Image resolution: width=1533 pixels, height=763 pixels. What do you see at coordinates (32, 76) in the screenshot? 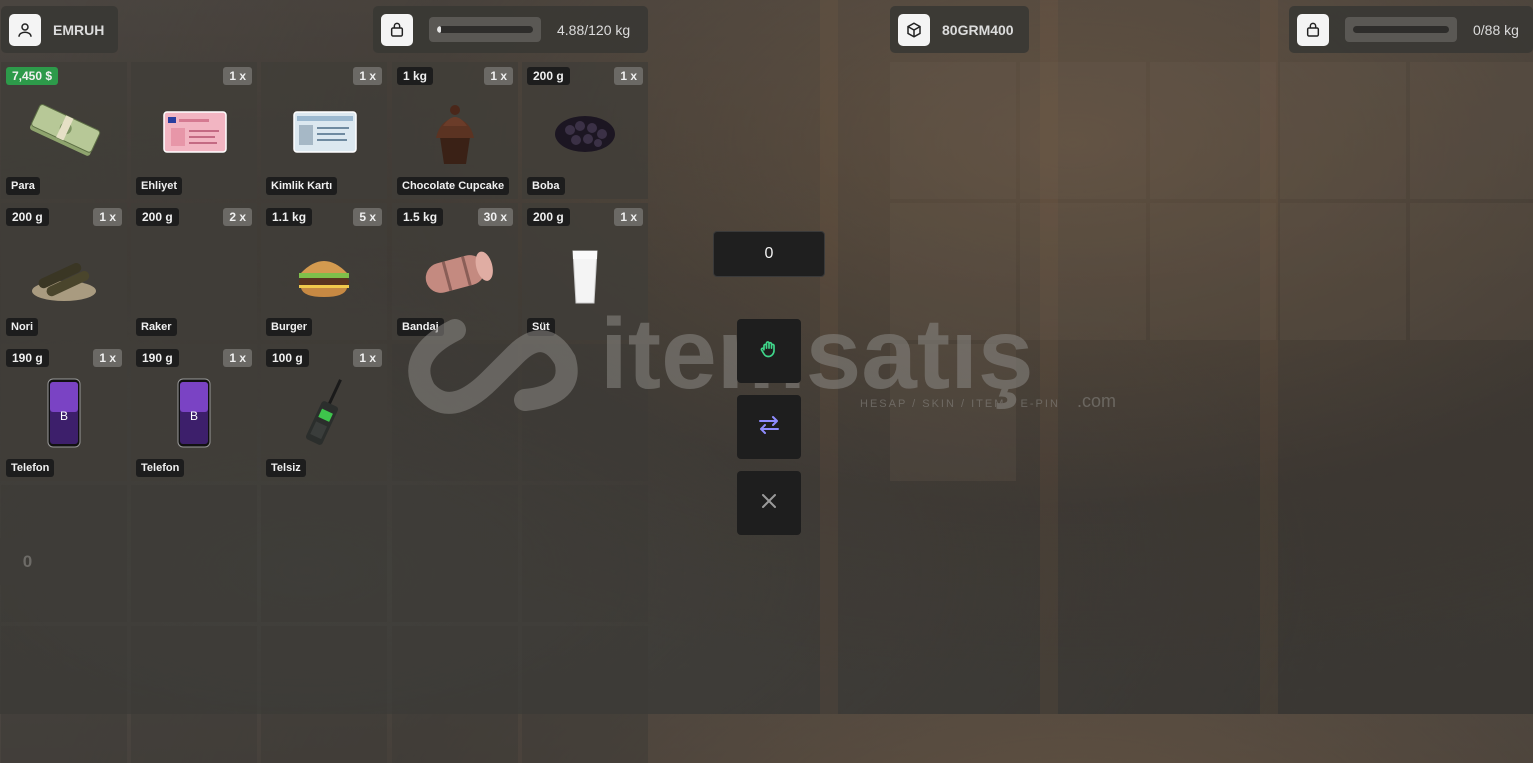
I see `item-weight: 7,450 $` at bounding box center [32, 76].